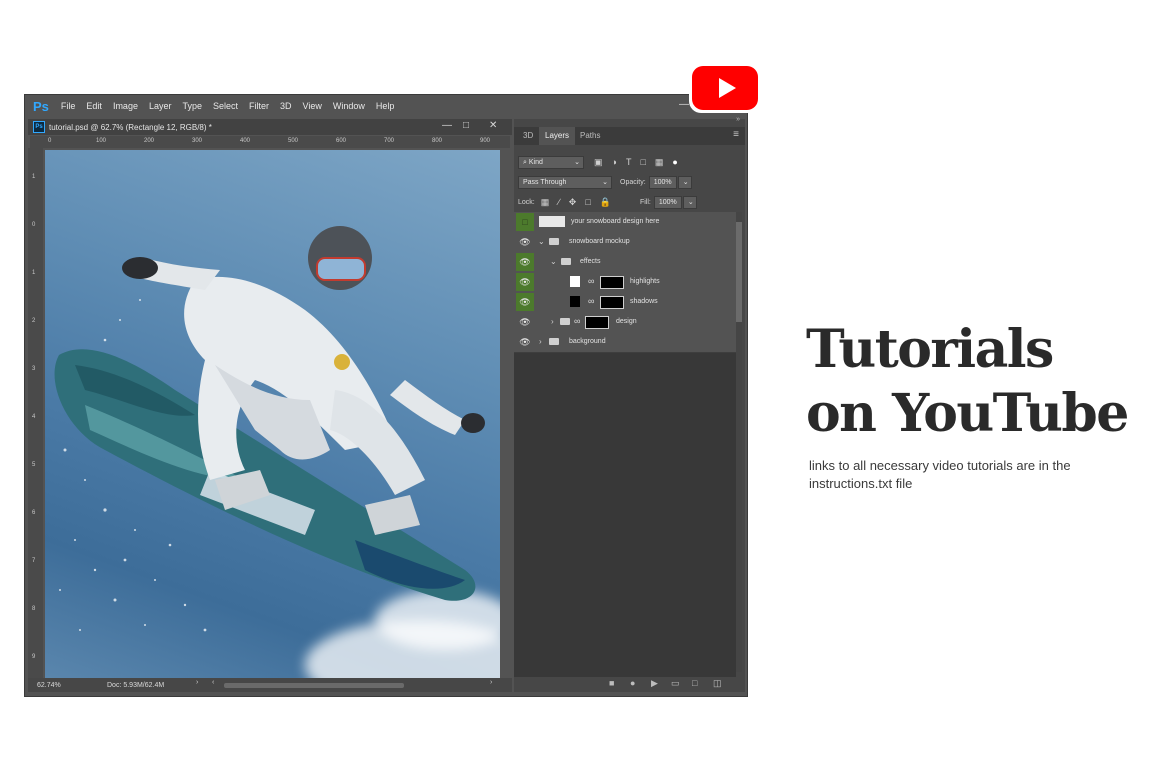 The image size is (1160, 774). What do you see at coordinates (674, 162) in the screenshot?
I see `filter-toggle-icon: ●` at bounding box center [674, 162].